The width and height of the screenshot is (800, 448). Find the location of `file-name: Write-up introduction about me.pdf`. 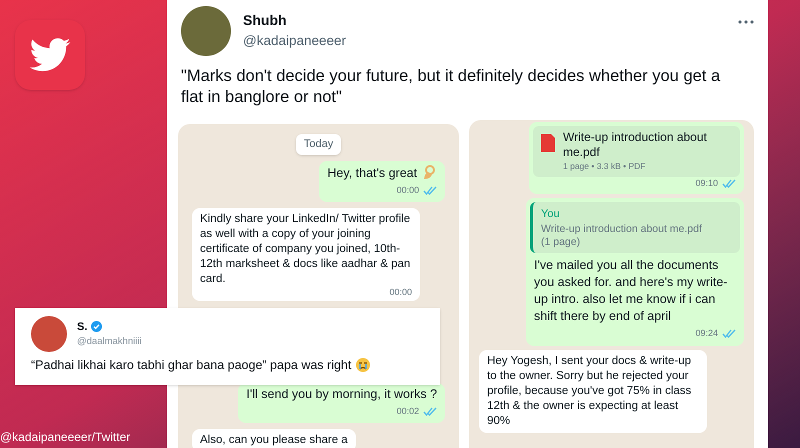

file-name: Write-up introduction about me.pdf is located at coordinates (635, 145).